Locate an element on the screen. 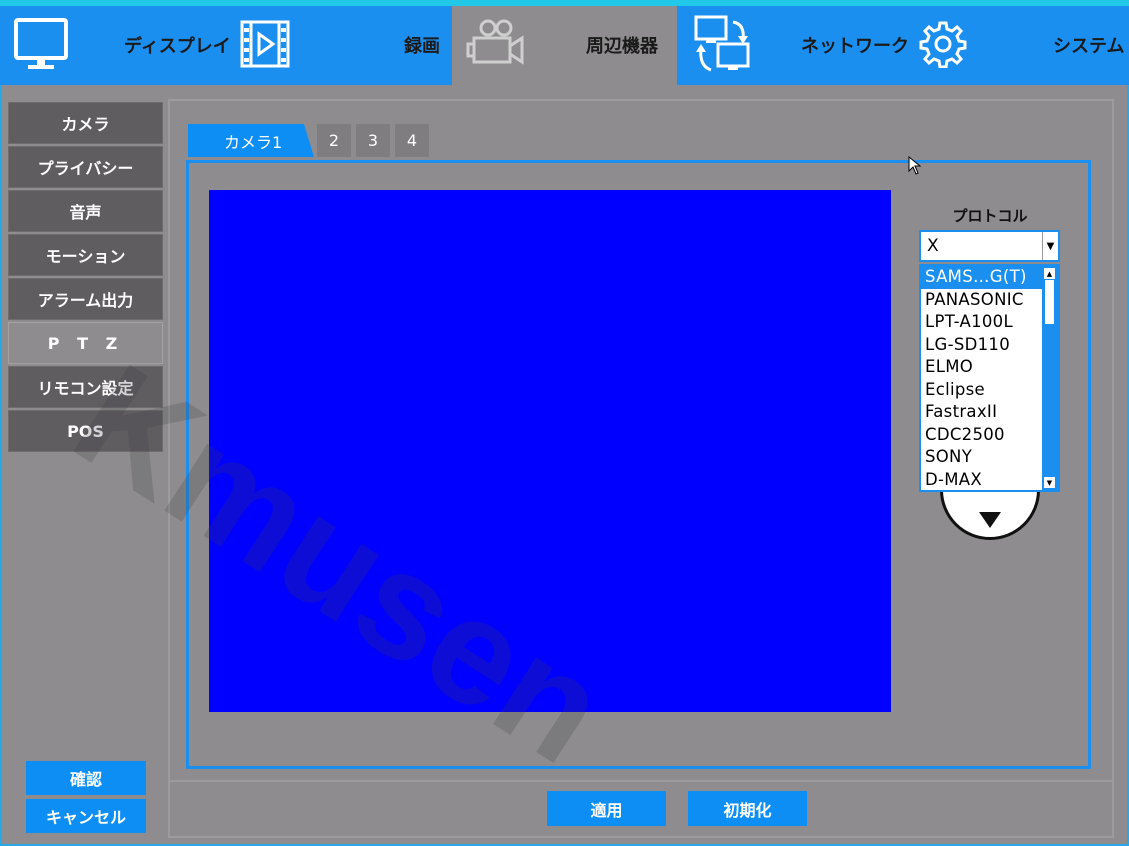  sidebar-item-label: モーション is located at coordinates (85, 256).